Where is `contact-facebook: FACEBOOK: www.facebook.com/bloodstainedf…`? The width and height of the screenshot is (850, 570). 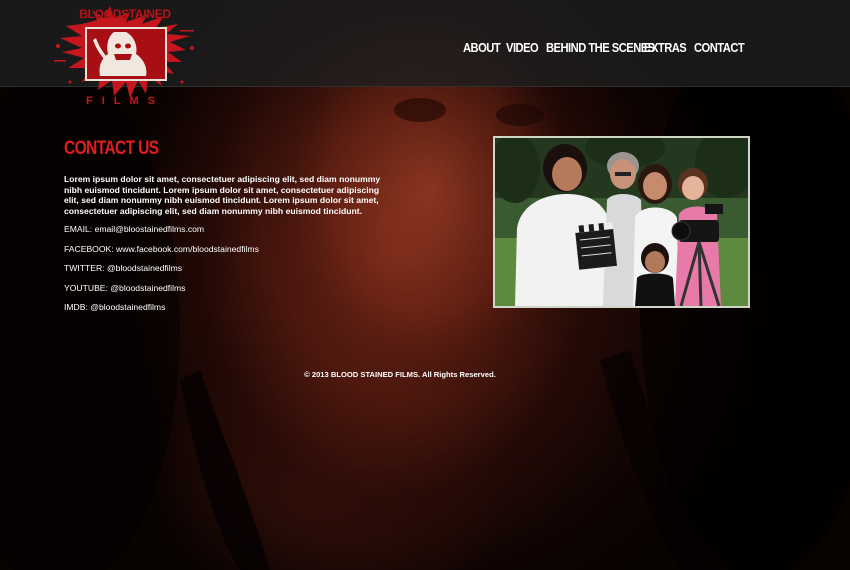 contact-facebook: FACEBOOK: www.facebook.com/bloodstainedf… is located at coordinates (223, 249).